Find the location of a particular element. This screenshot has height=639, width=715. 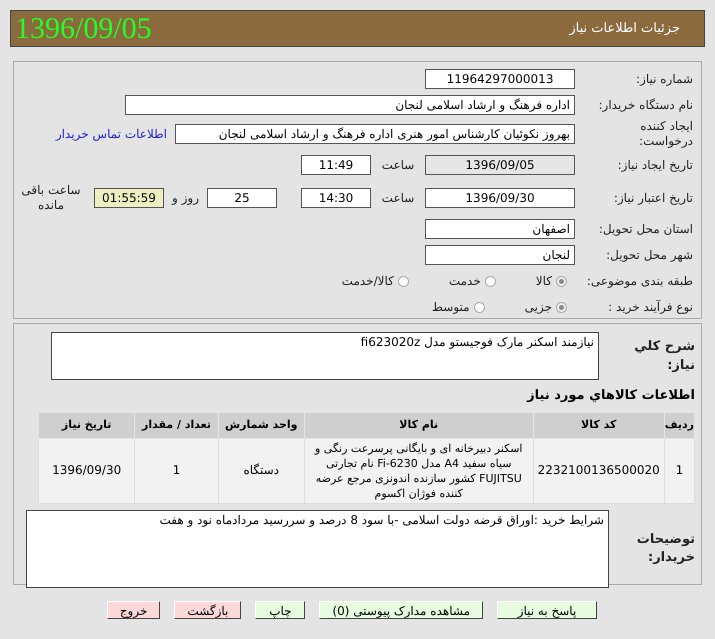

text-field: 11:49 is located at coordinates (336, 165).